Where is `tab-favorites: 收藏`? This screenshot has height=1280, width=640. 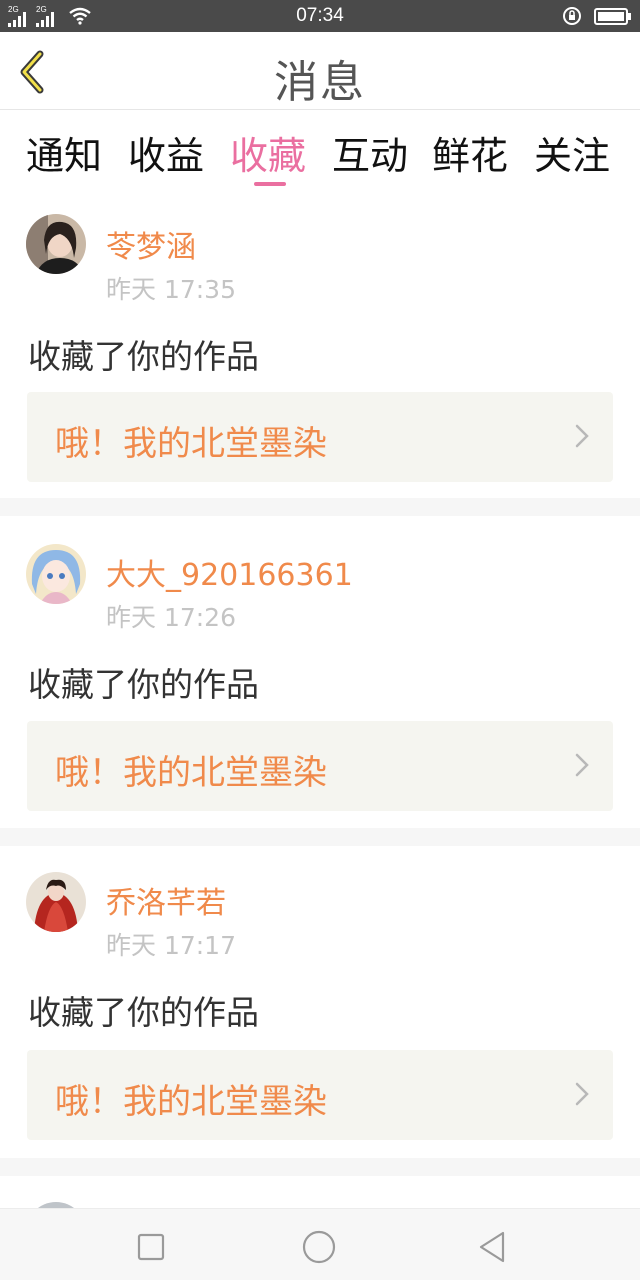 tab-favorites: 收藏 is located at coordinates (268, 152).